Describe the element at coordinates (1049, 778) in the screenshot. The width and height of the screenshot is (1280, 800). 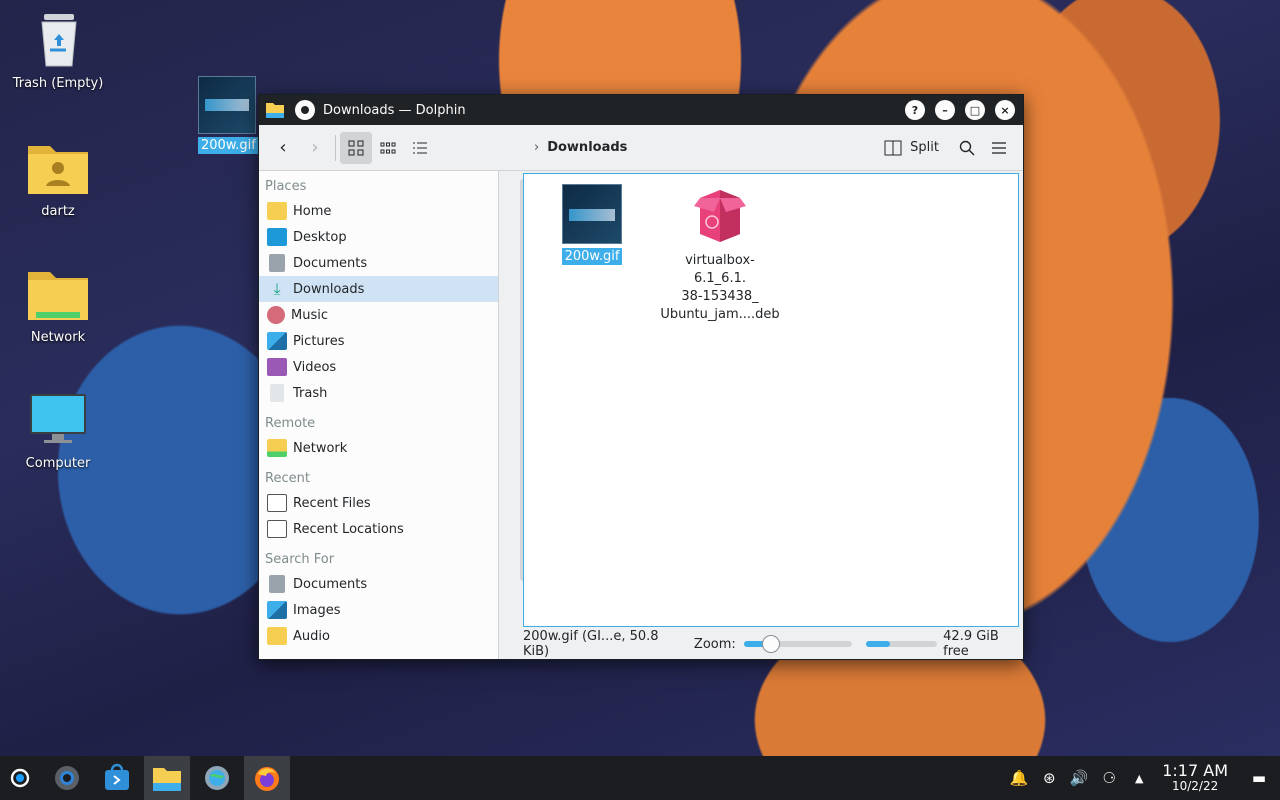
I see `steam-icon: ⊛` at that location.